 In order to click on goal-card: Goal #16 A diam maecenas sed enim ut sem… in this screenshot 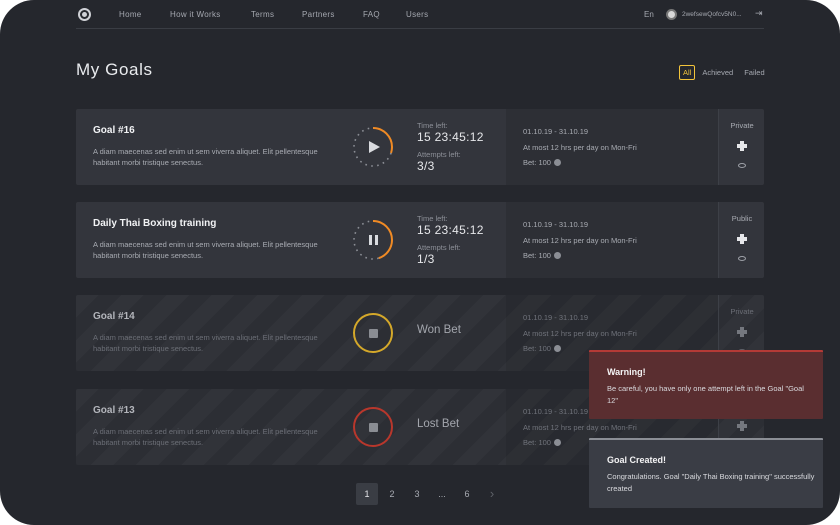, I will do `click(420, 147)`.